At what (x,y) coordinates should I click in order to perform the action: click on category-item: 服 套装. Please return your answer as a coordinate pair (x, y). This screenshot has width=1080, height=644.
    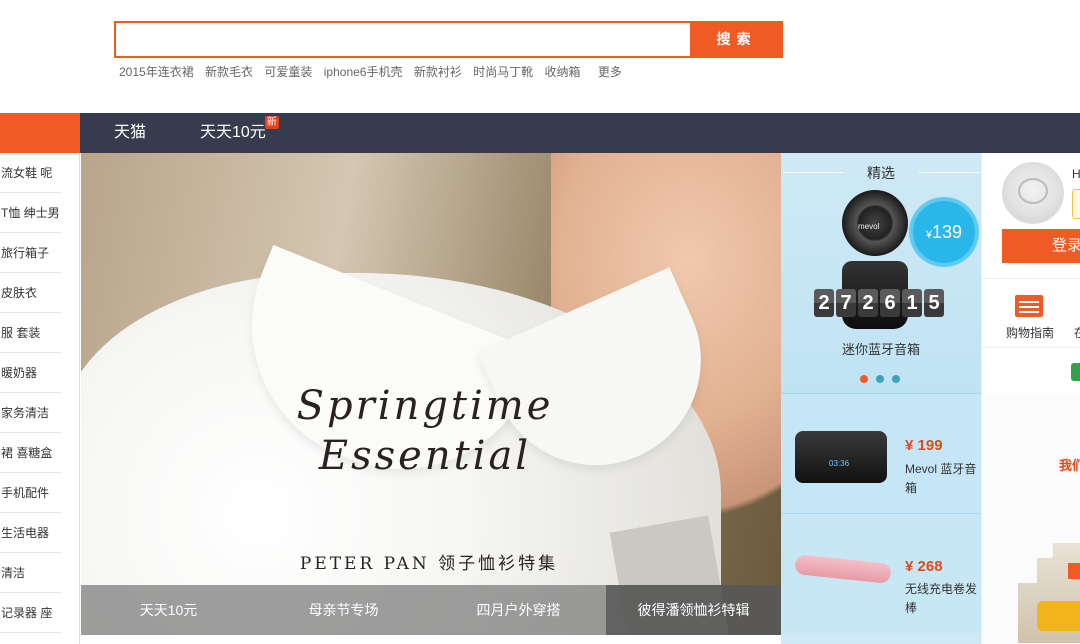
    Looking at the image, I should click on (30, 333).